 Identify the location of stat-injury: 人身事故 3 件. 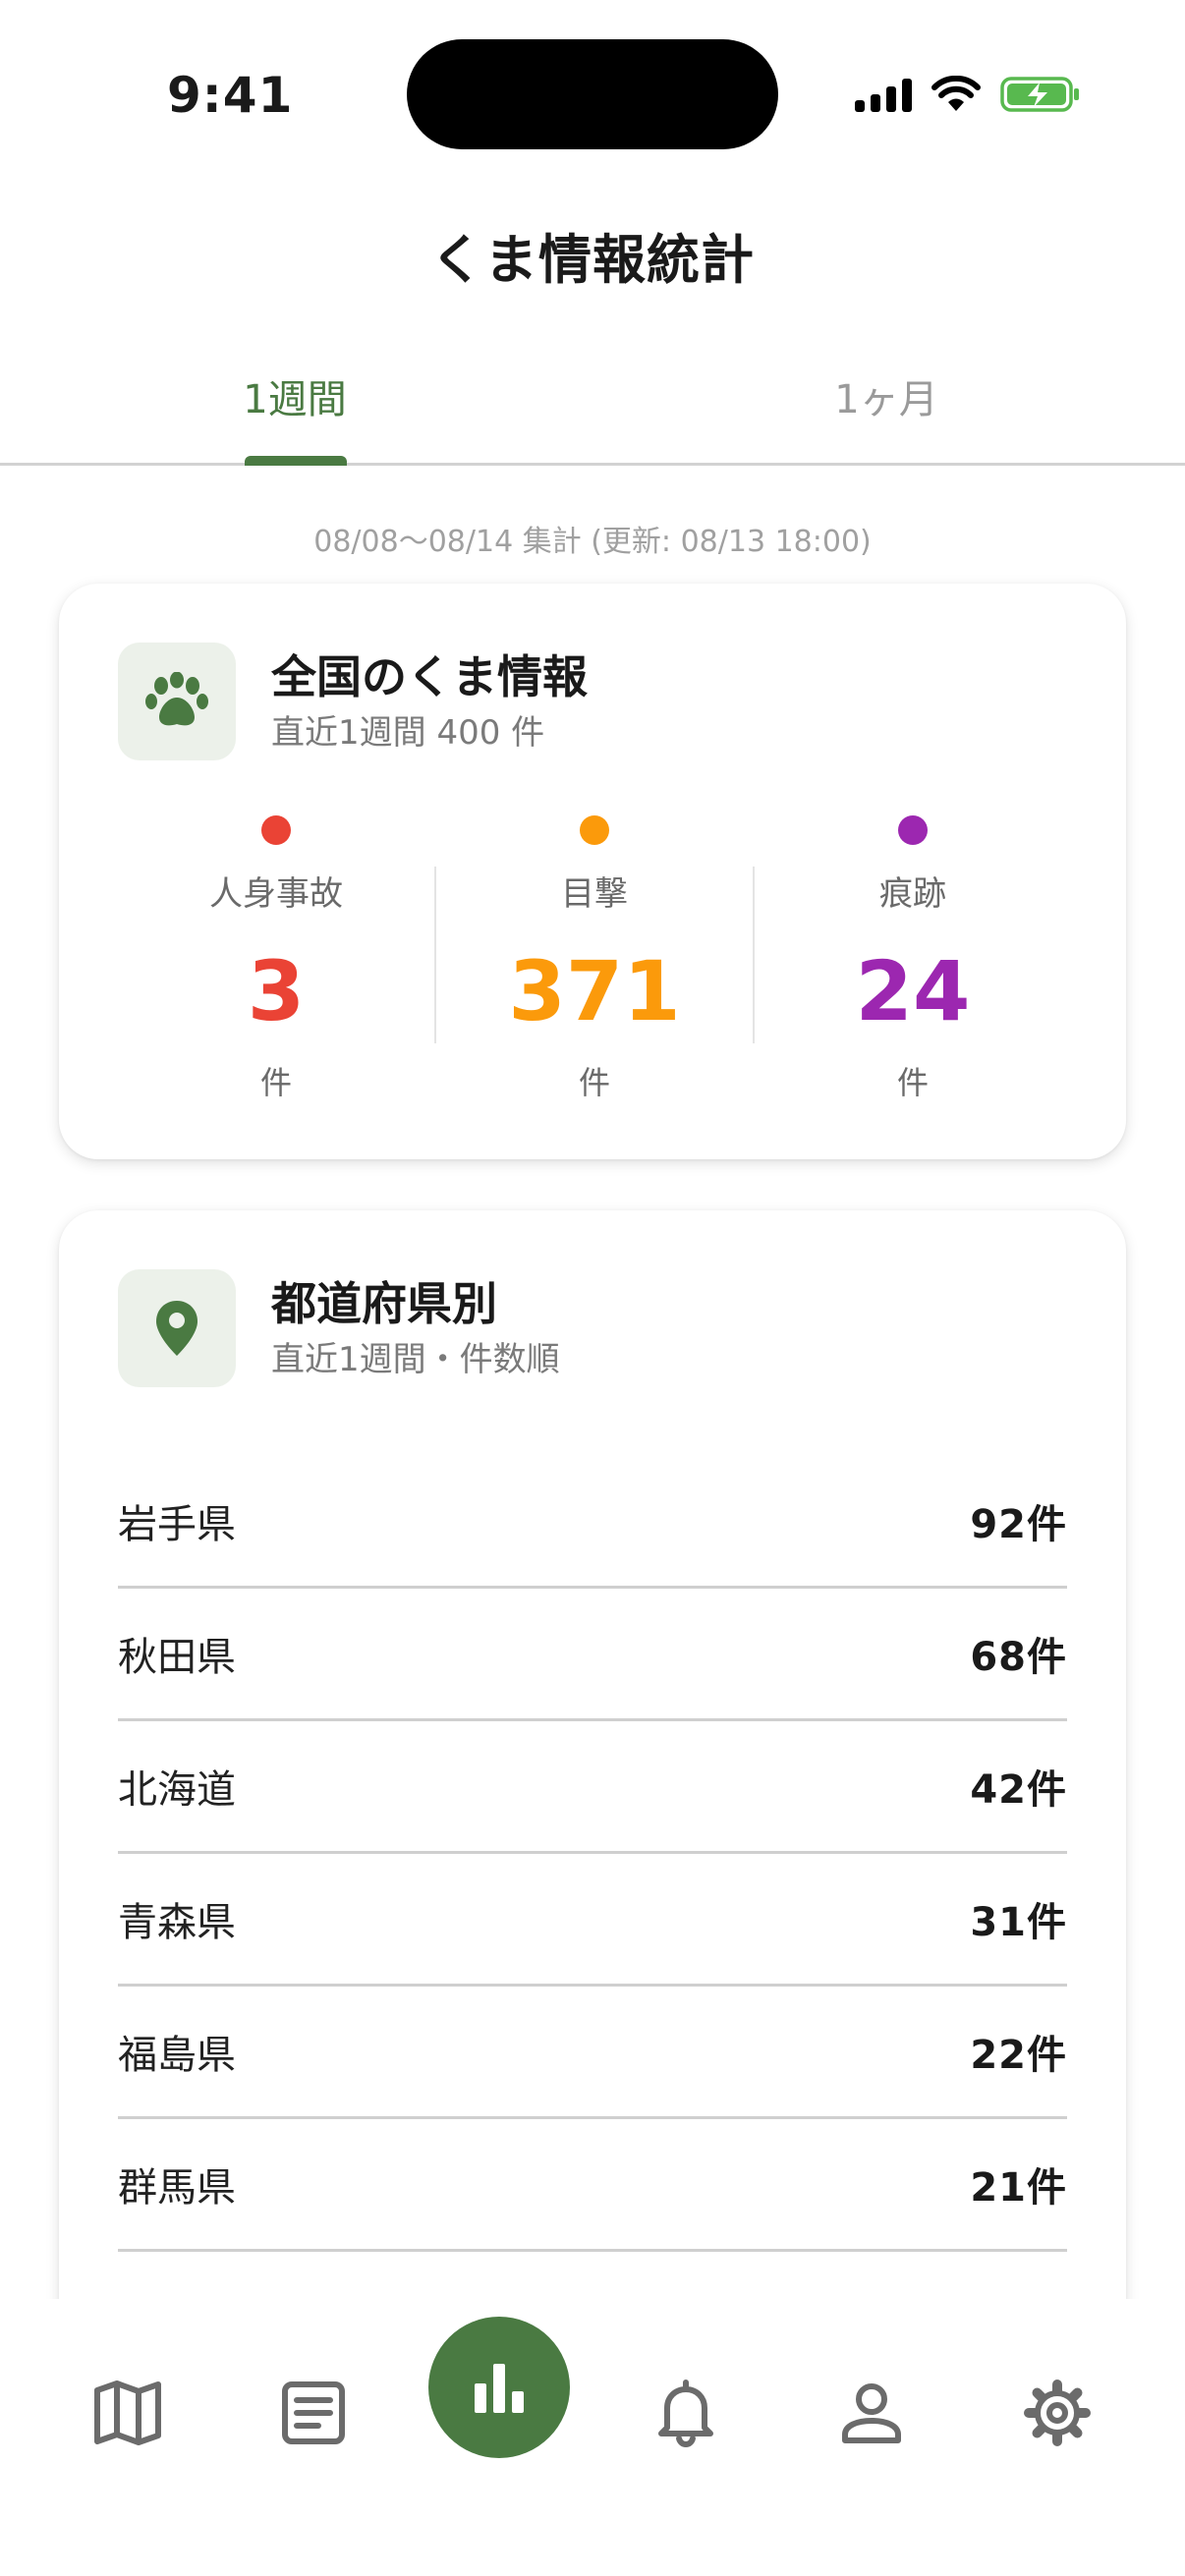
(276, 962).